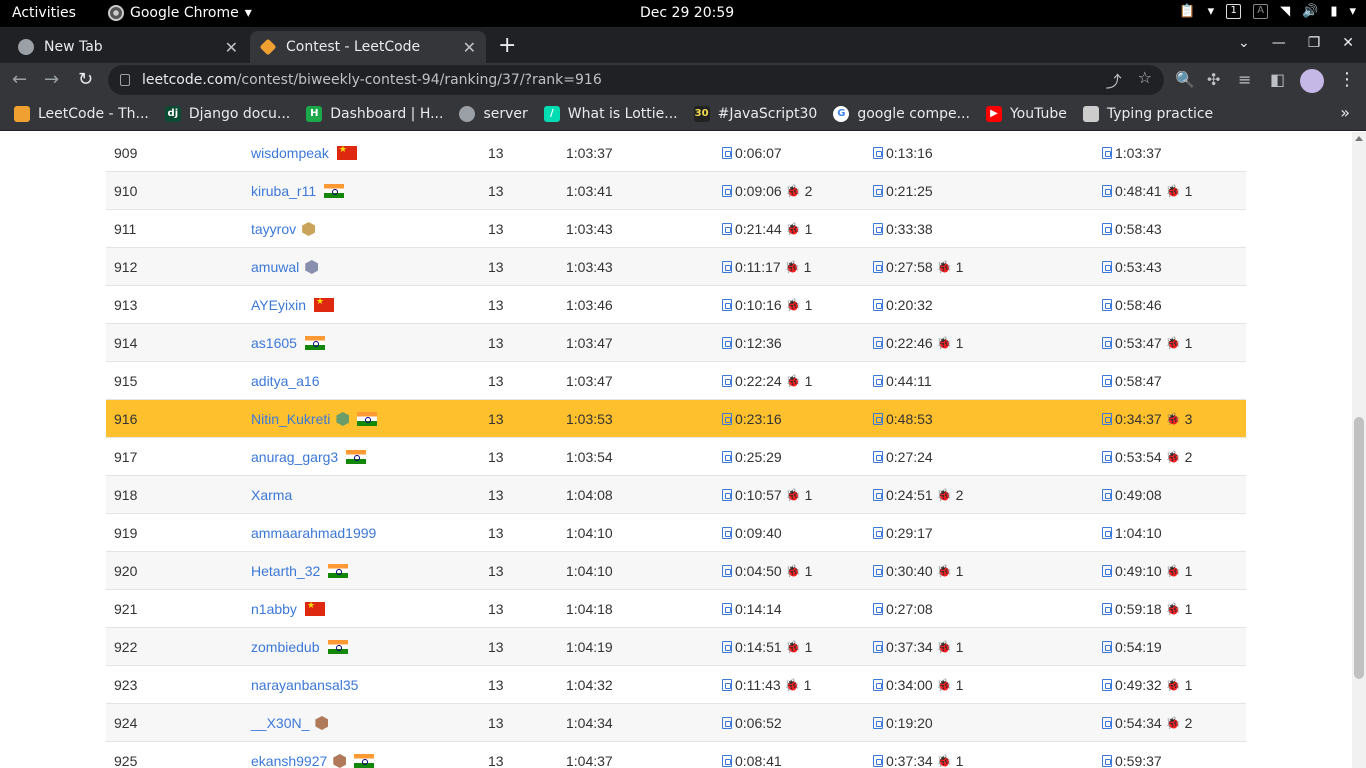  What do you see at coordinates (1279, 43) in the screenshot?
I see `minimize-icon: —` at bounding box center [1279, 43].